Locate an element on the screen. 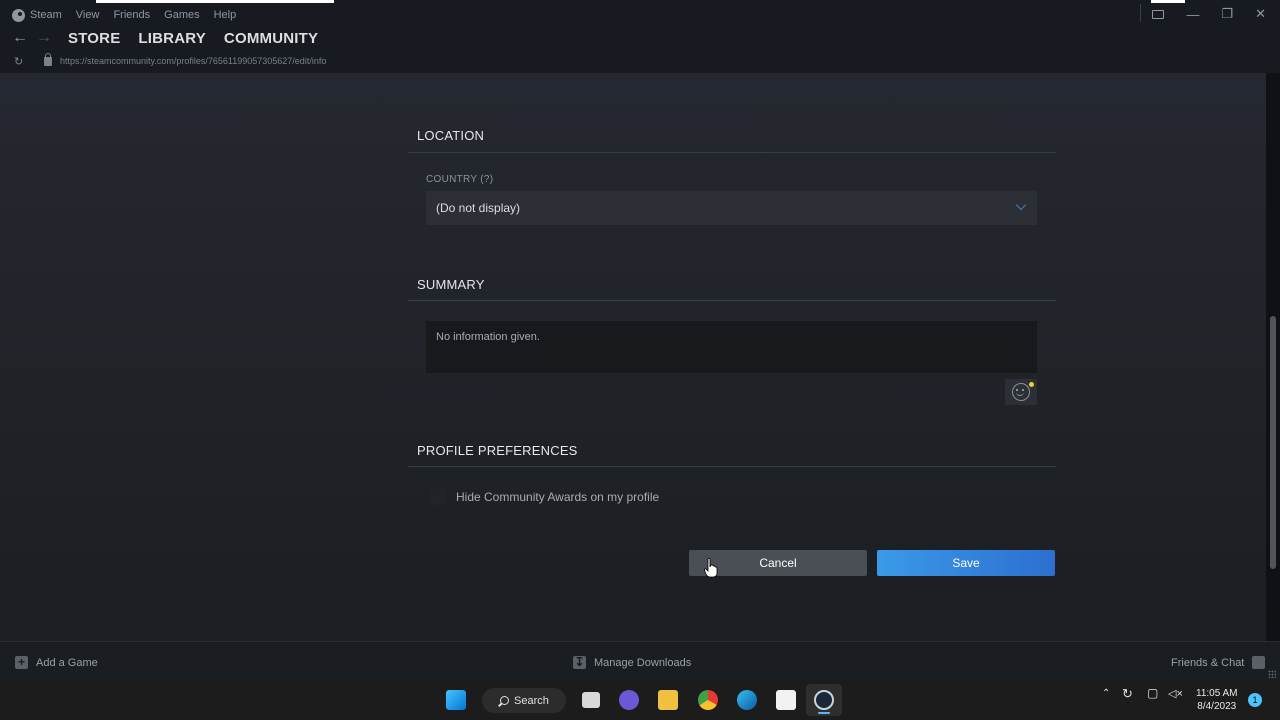 The height and width of the screenshot is (720, 1280). menu-help: Help is located at coordinates (225, 15).